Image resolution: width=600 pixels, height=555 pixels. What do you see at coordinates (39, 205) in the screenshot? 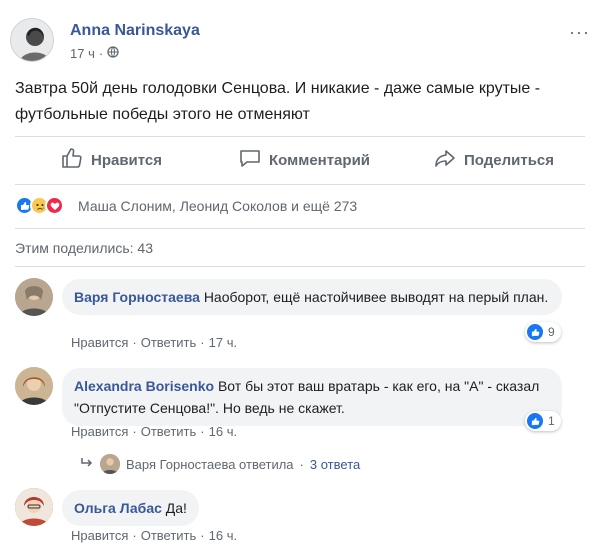
I see `reaction-icons` at bounding box center [39, 205].